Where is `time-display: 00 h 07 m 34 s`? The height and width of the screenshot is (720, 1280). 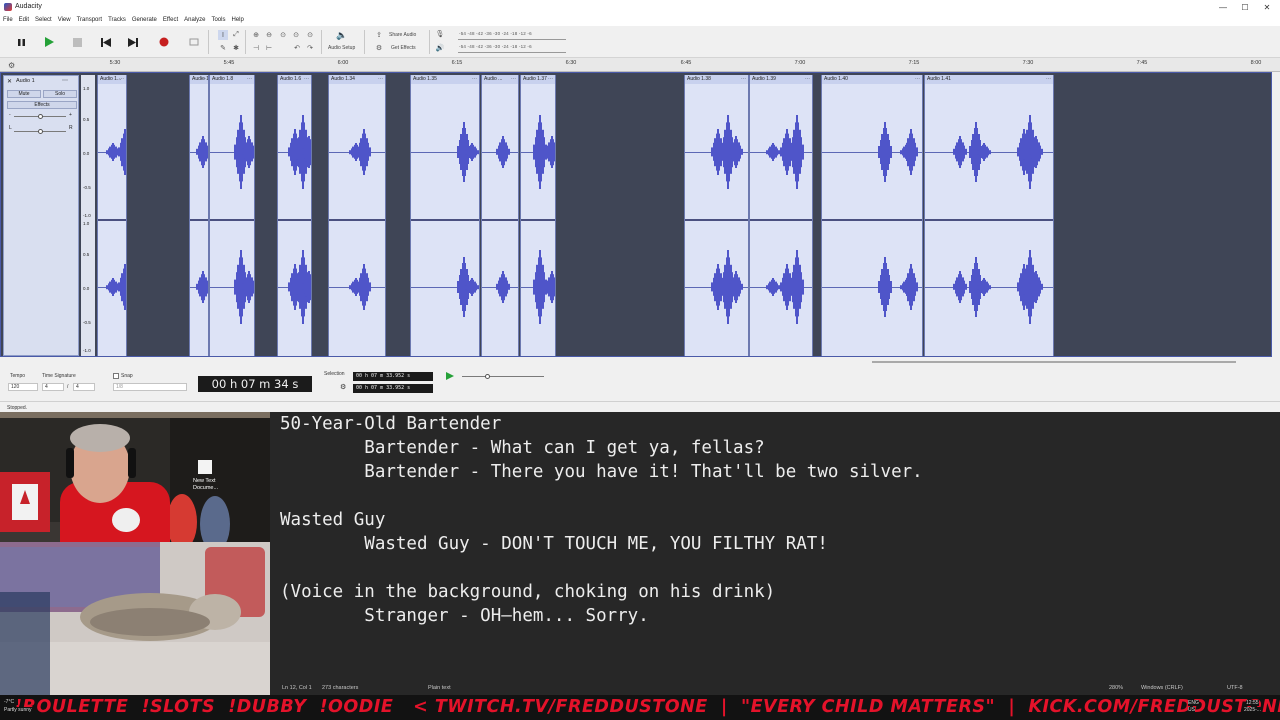
time-display: 00 h 07 m 34 s is located at coordinates (255, 384).